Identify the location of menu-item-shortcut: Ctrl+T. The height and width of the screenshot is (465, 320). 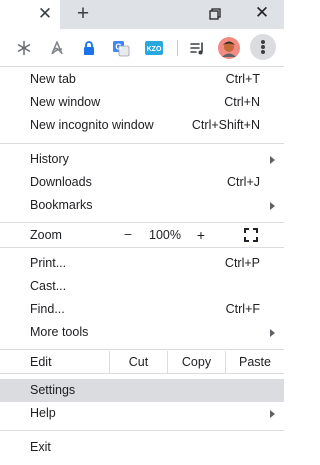
(242, 79).